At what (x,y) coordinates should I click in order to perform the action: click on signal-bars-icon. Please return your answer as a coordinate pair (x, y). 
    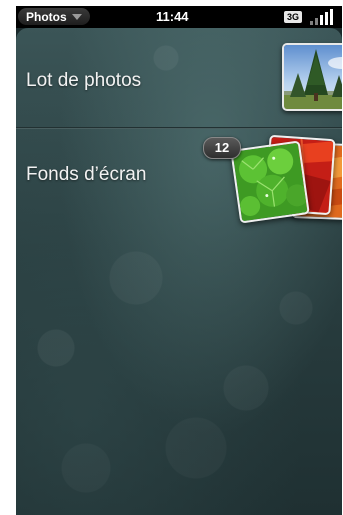
    Looking at the image, I should click on (321, 17).